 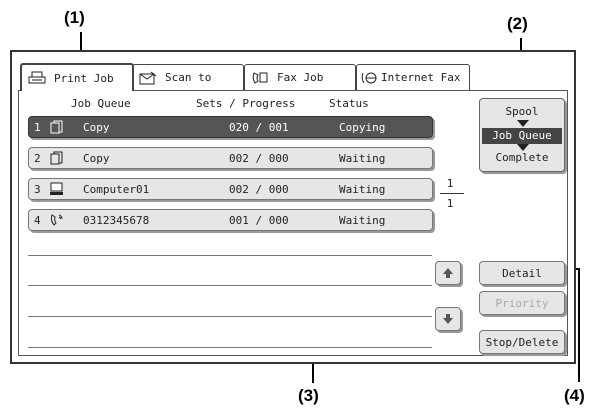 I want to click on job-name: Computer01, so click(x=116, y=189).